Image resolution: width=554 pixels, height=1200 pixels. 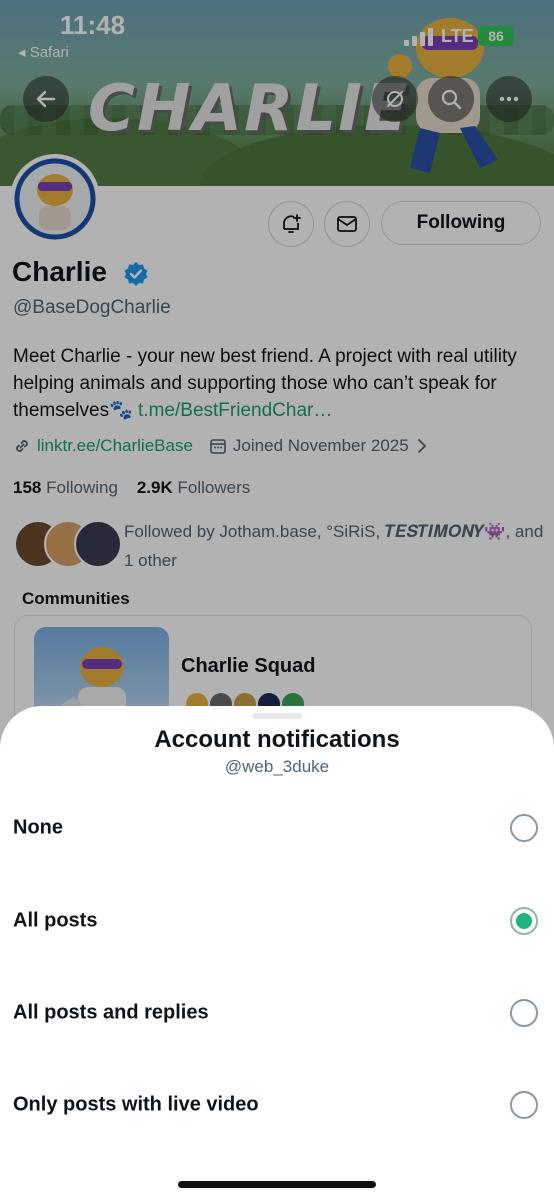 What do you see at coordinates (277, 739) in the screenshot?
I see `sheet-title: Account notifications` at bounding box center [277, 739].